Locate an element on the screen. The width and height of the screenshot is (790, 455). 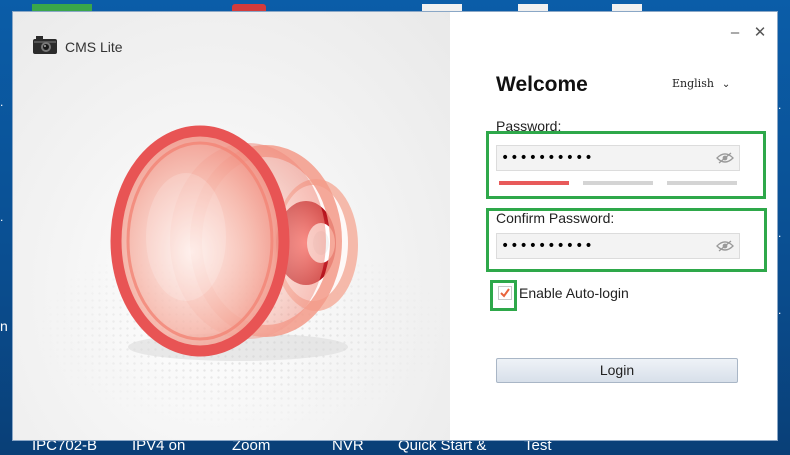
desktop-edge-letter: n is located at coordinates (4, 326).